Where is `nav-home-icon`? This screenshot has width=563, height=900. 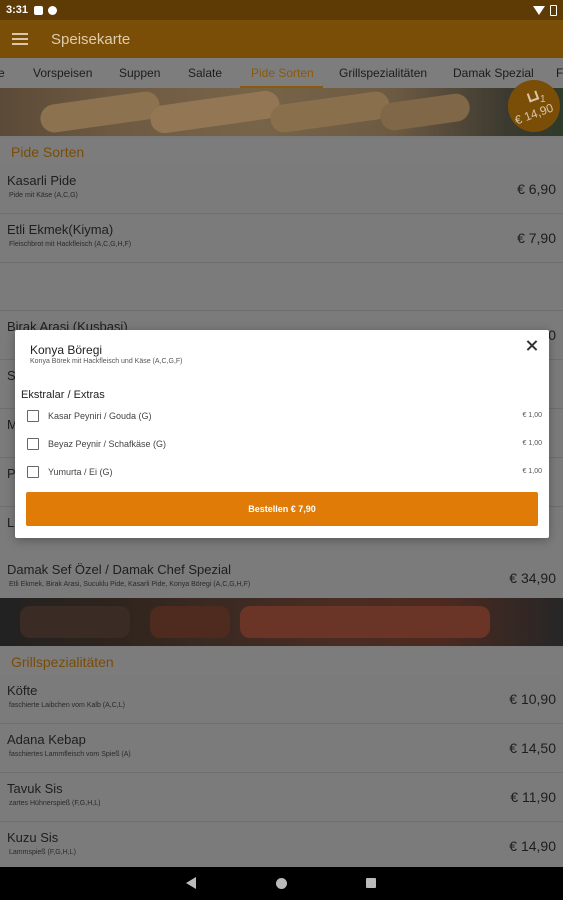 nav-home-icon is located at coordinates (281, 883).